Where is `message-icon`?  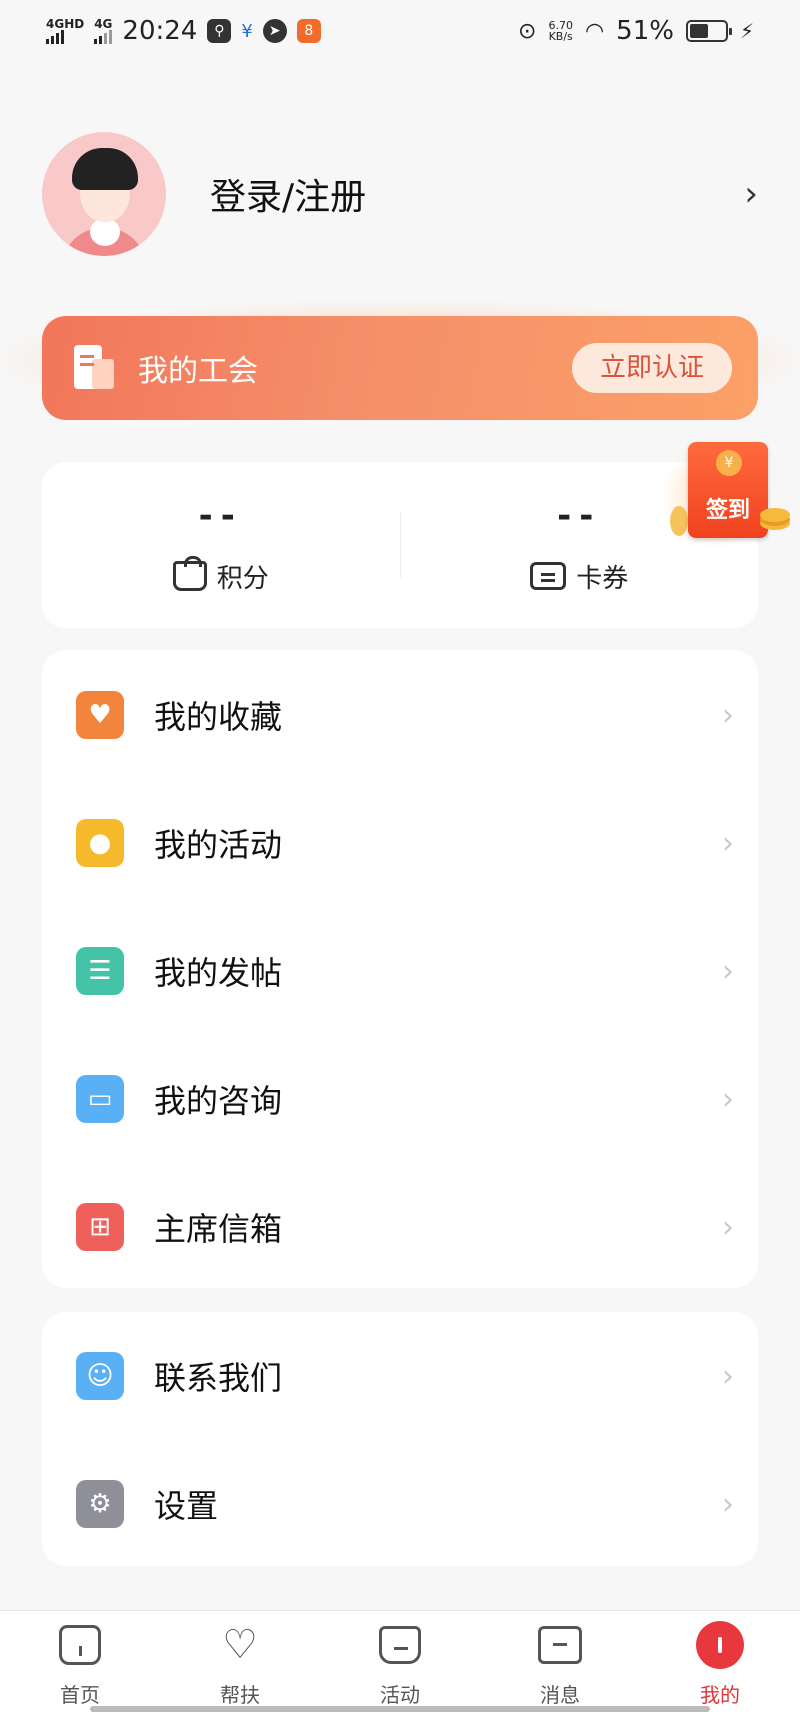 message-icon is located at coordinates (560, 1645).